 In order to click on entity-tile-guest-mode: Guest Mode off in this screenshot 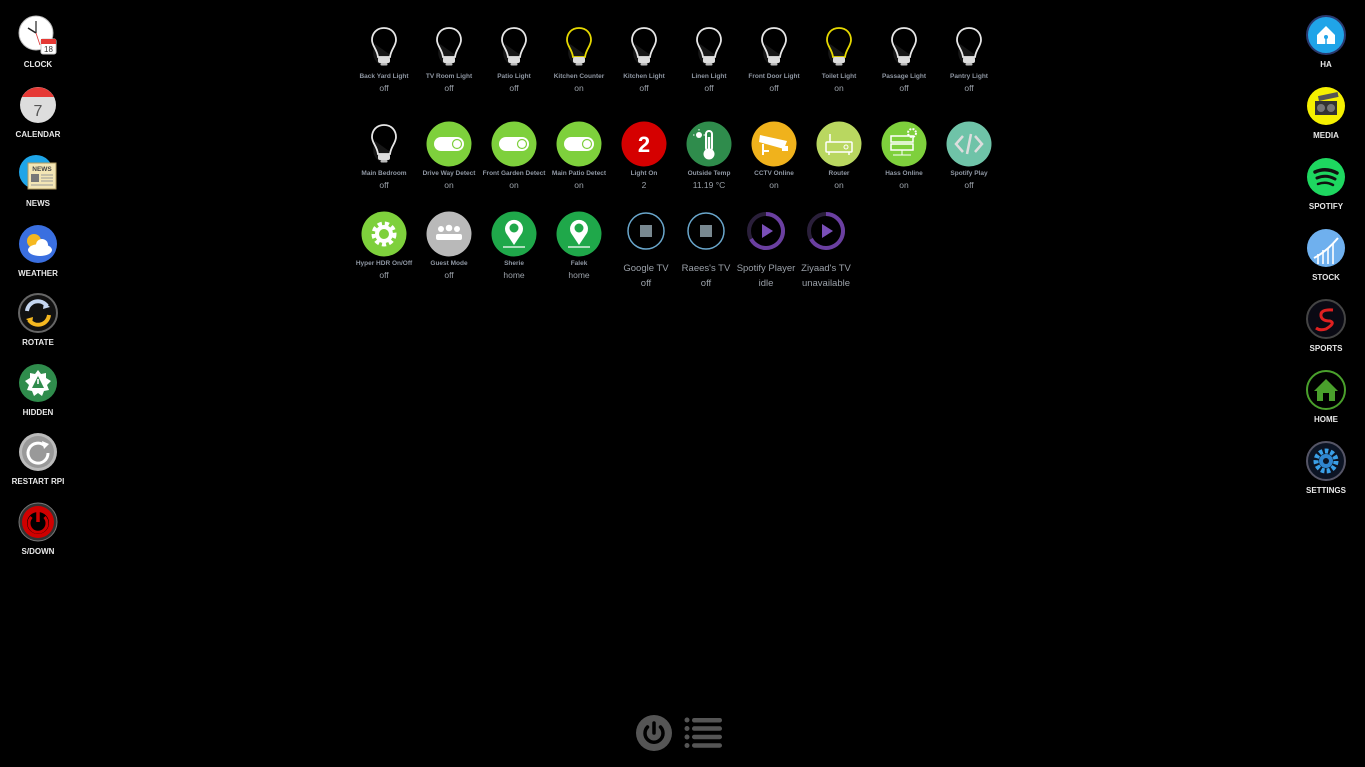, I will do `click(449, 245)`.